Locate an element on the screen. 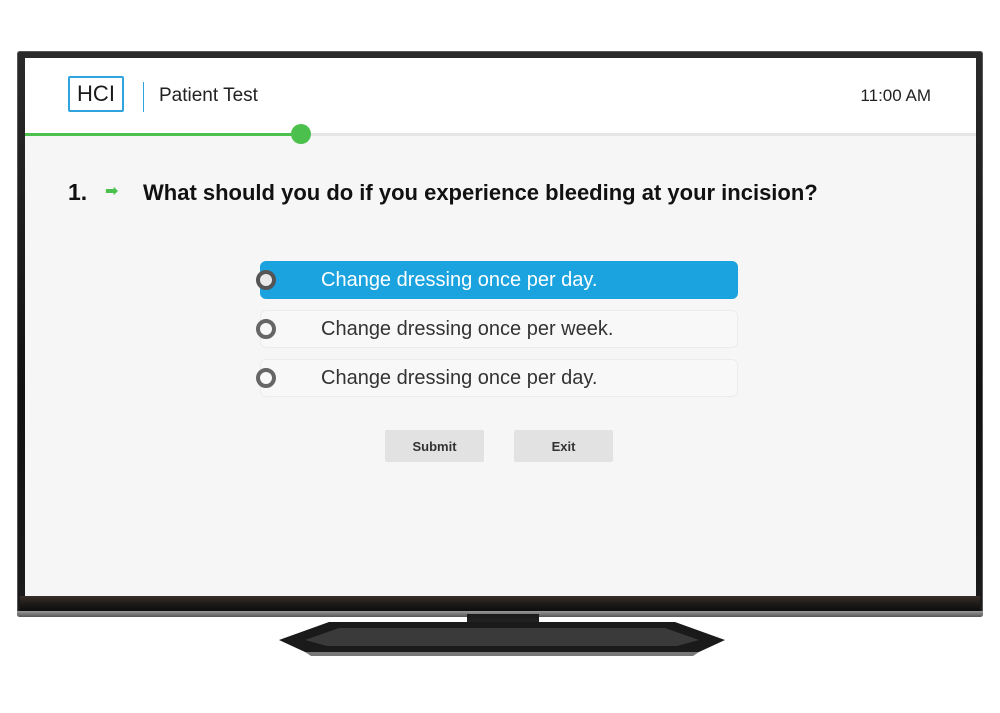 Image resolution: width=1000 pixels, height=713 pixels. exit-button: Exit is located at coordinates (563, 446).